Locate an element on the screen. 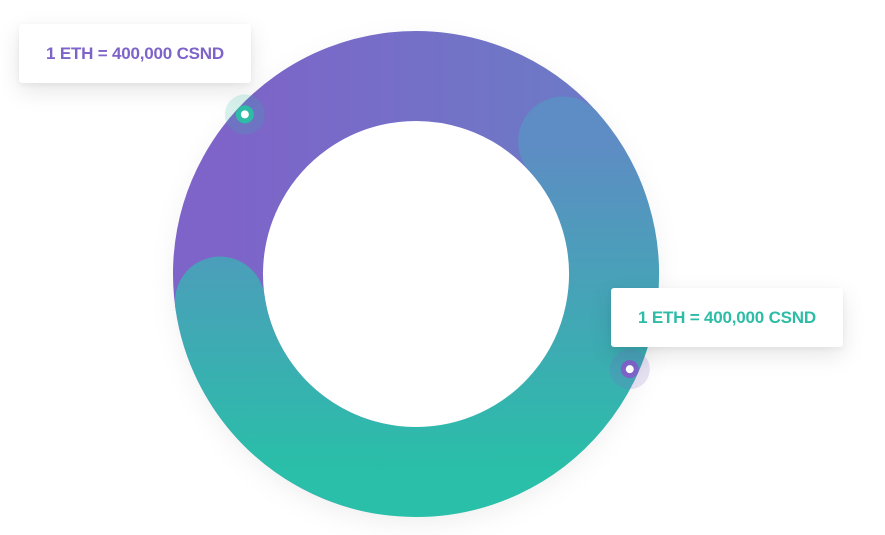 This screenshot has height=535, width=885. rate-card-bottom: 1 ETH = 400,000 CSND is located at coordinates (727, 317).